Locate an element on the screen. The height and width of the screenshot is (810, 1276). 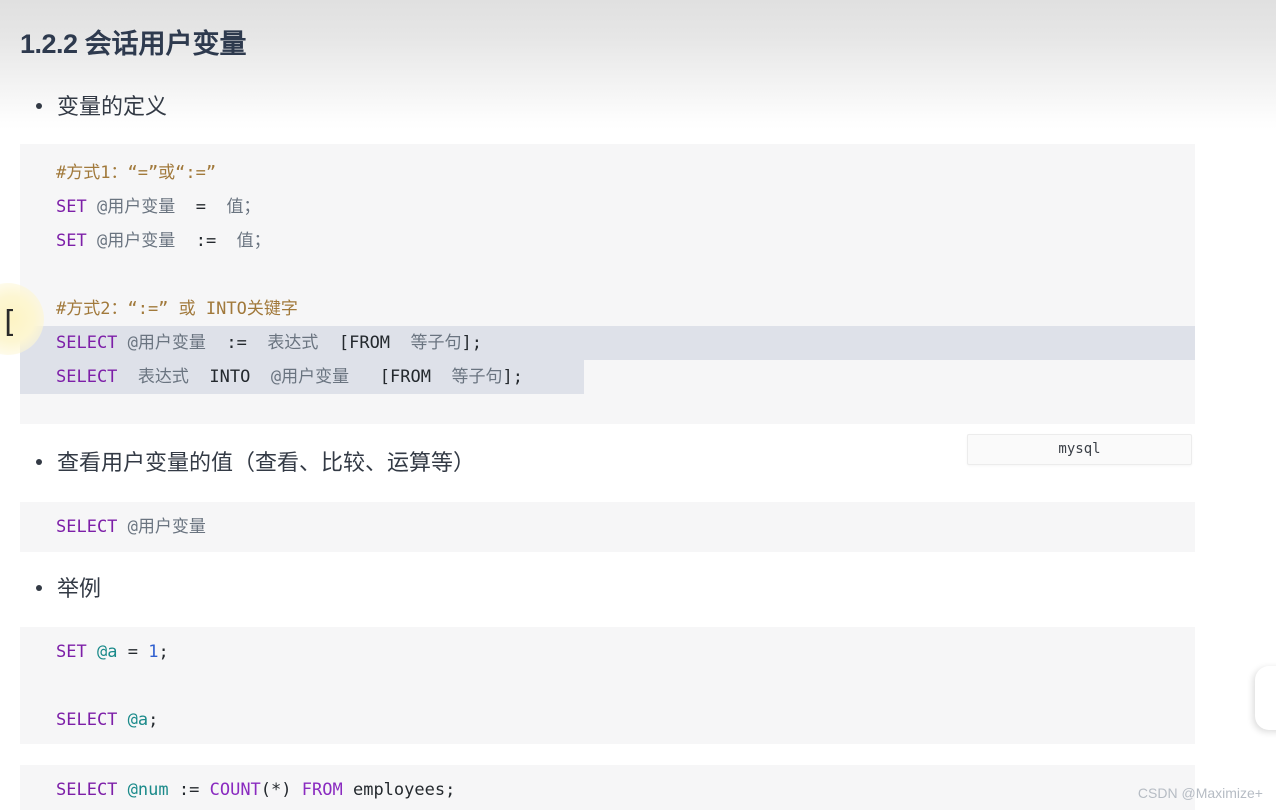
code-token-kw2: COUNT is located at coordinates (235, 790).